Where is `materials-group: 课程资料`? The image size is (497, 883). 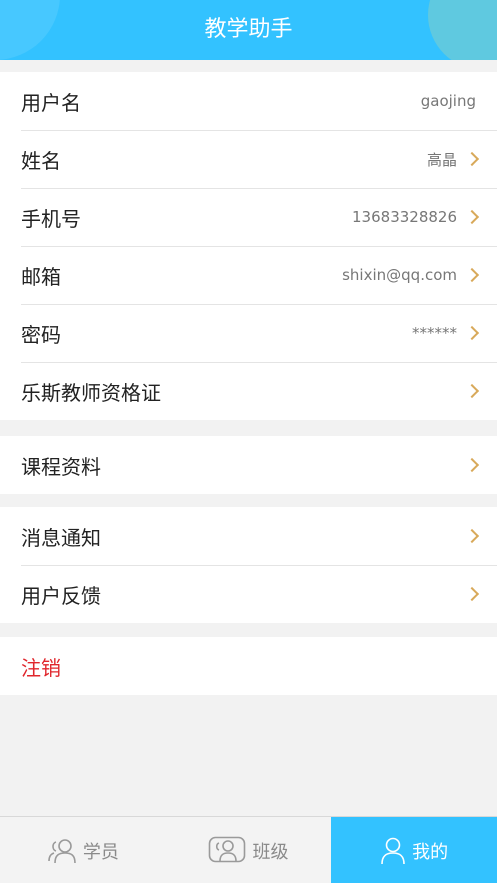 materials-group: 课程资料 is located at coordinates (248, 465).